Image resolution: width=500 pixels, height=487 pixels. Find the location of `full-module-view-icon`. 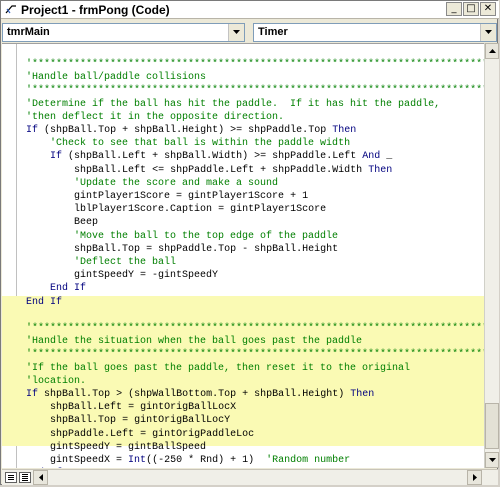

full-module-view-icon is located at coordinates (25, 477).